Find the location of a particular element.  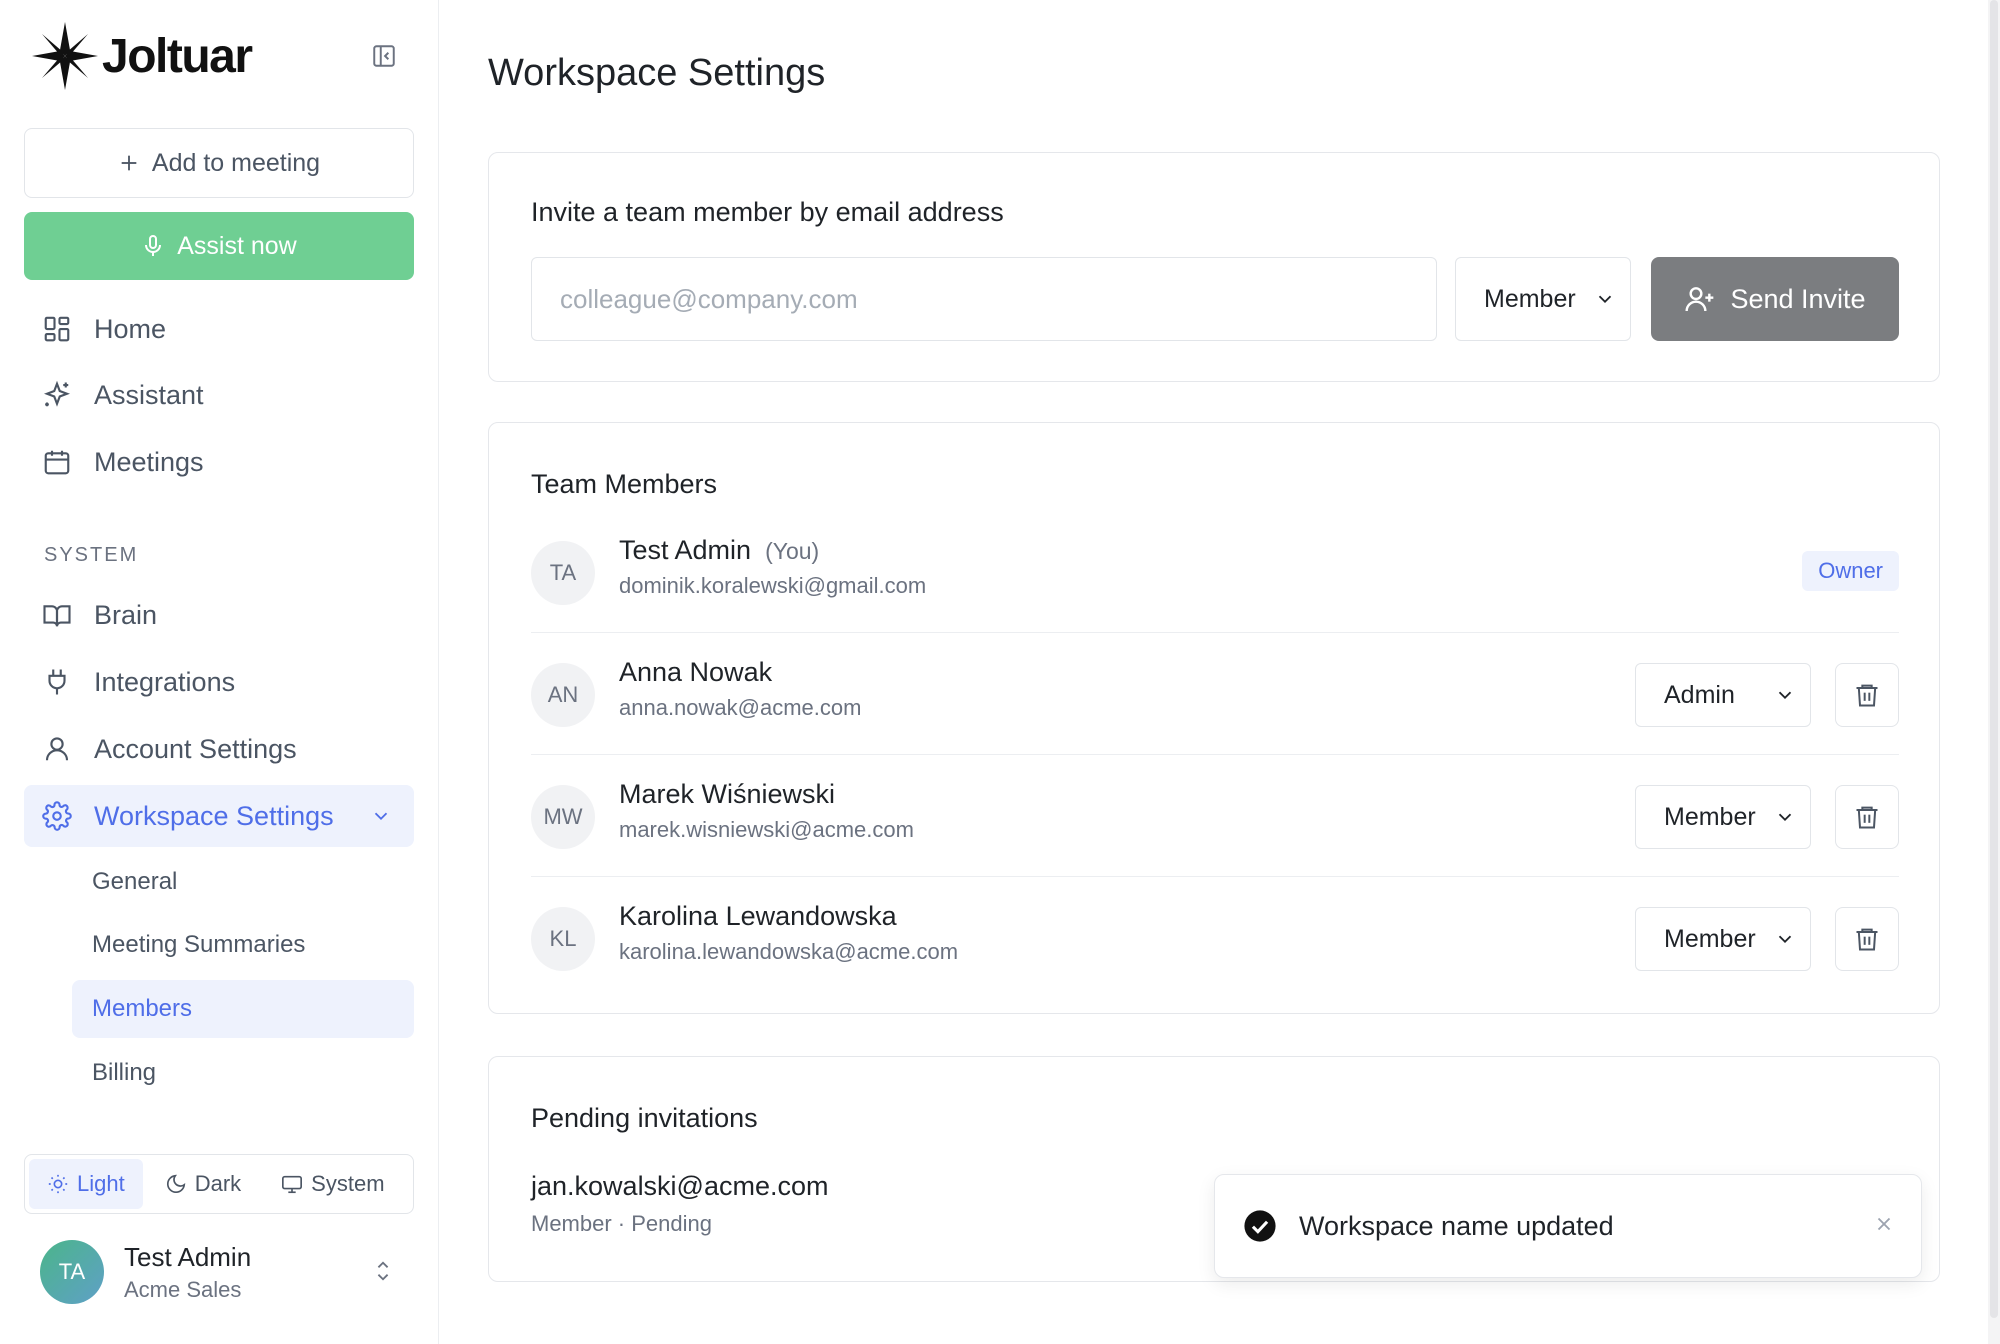

sidebar-item-label: Account Settings is located at coordinates (195, 748).